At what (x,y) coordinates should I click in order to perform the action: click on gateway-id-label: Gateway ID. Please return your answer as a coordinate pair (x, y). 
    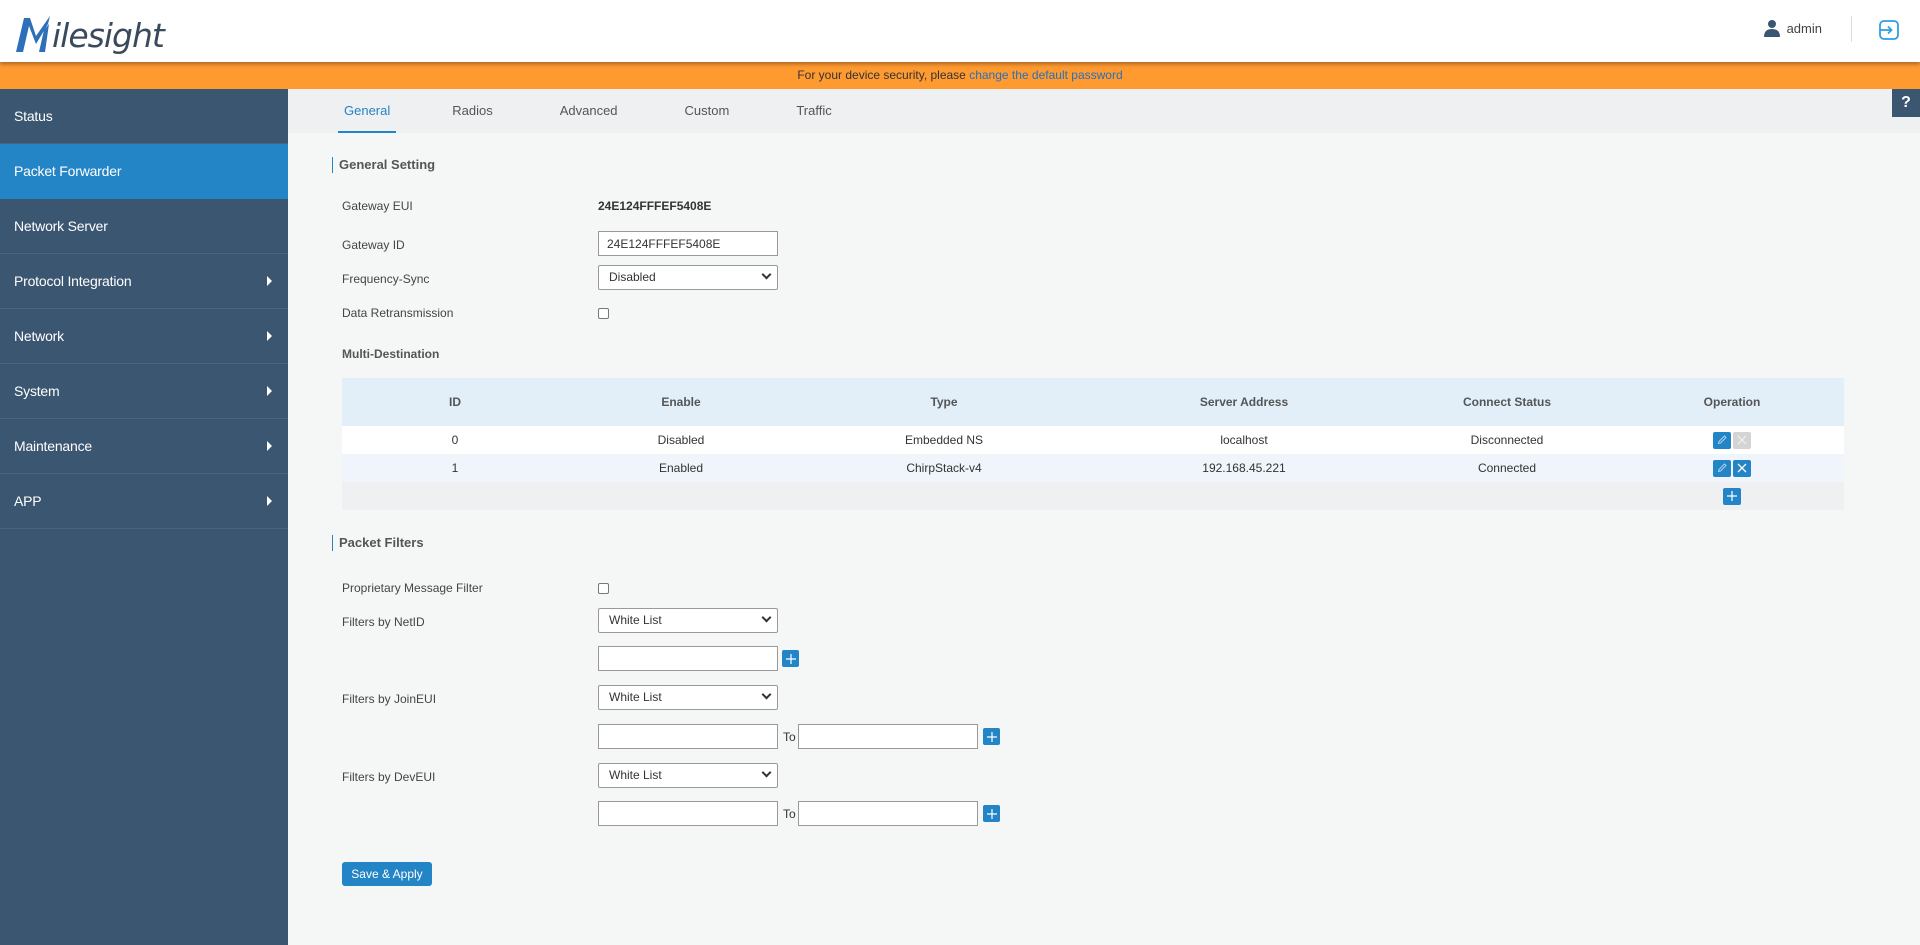
    Looking at the image, I should click on (373, 245).